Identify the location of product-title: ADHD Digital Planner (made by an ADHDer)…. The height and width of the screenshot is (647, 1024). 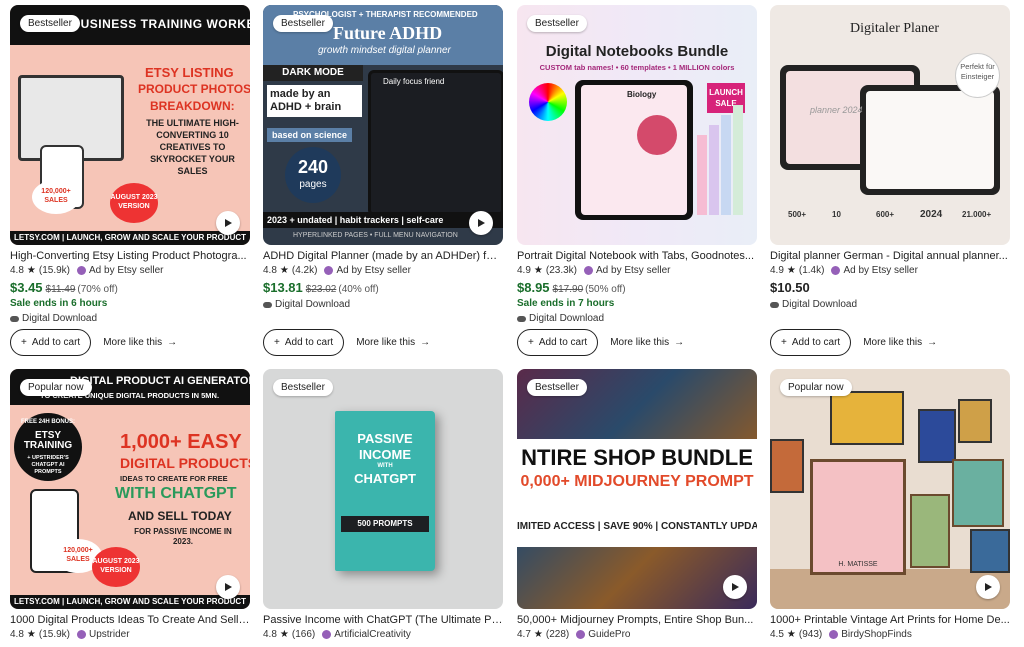
(383, 256).